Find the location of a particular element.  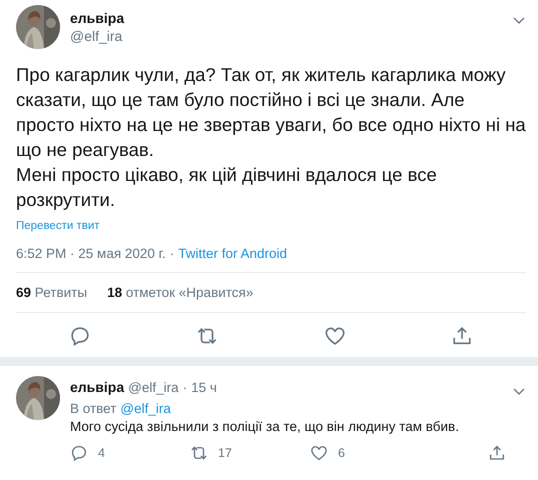

action-count: 4 is located at coordinates (101, 453).